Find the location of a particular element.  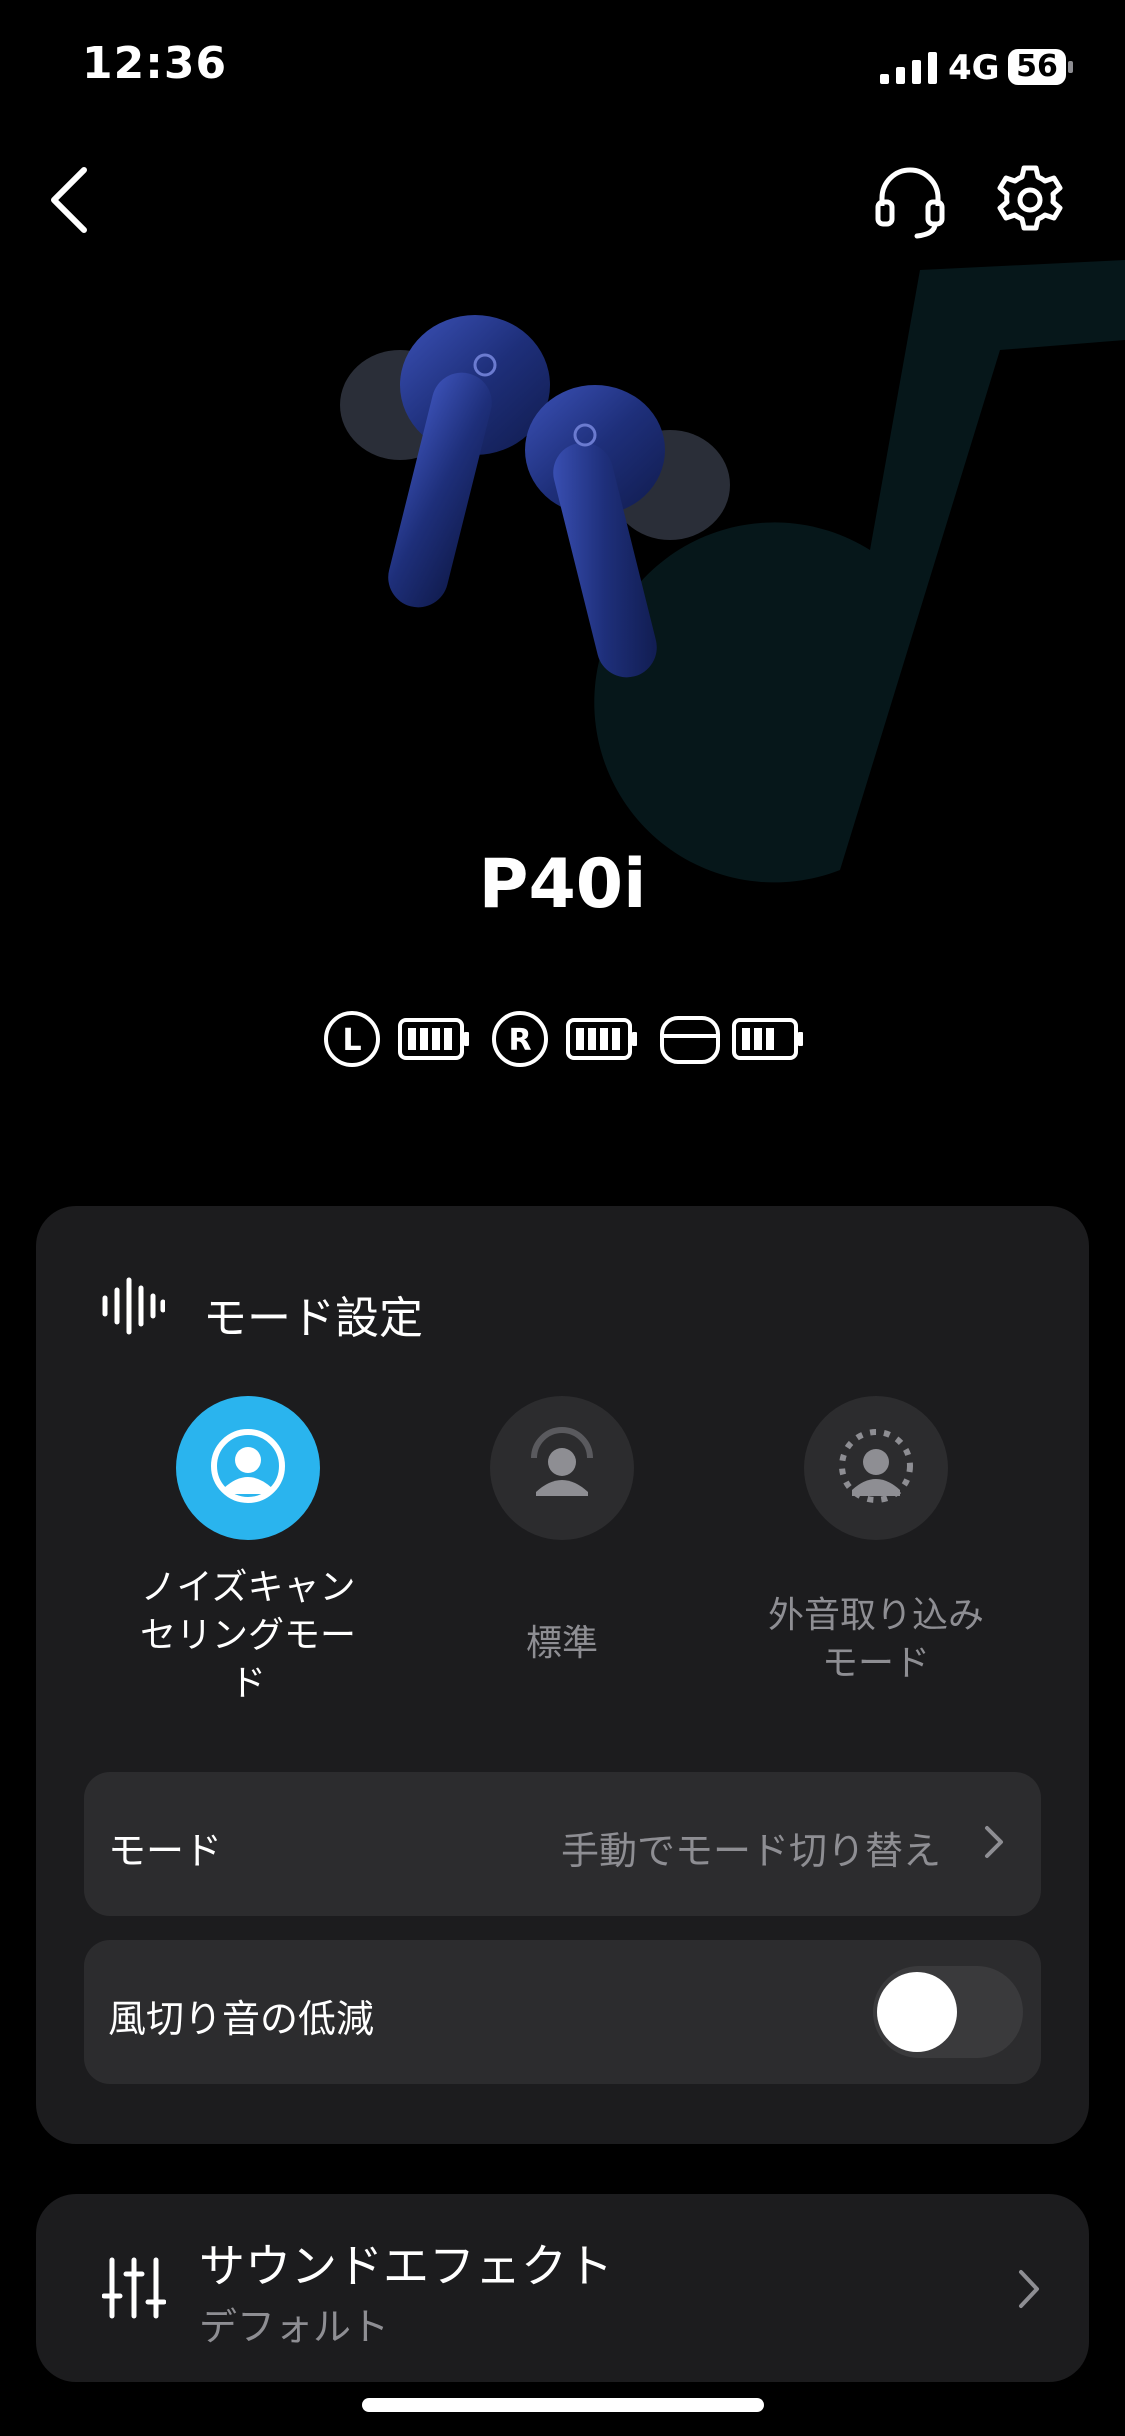

wind-noise-toggle is located at coordinates (948, 2012).